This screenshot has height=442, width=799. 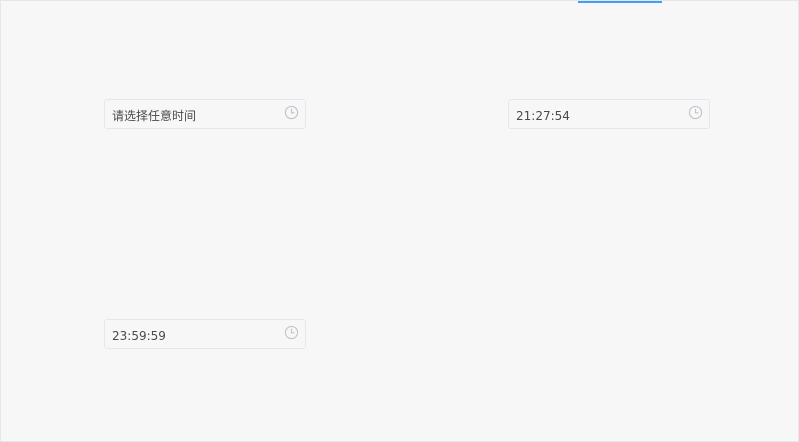 I want to click on time-picker-fixed: 21:27:54, so click(x=609, y=114).